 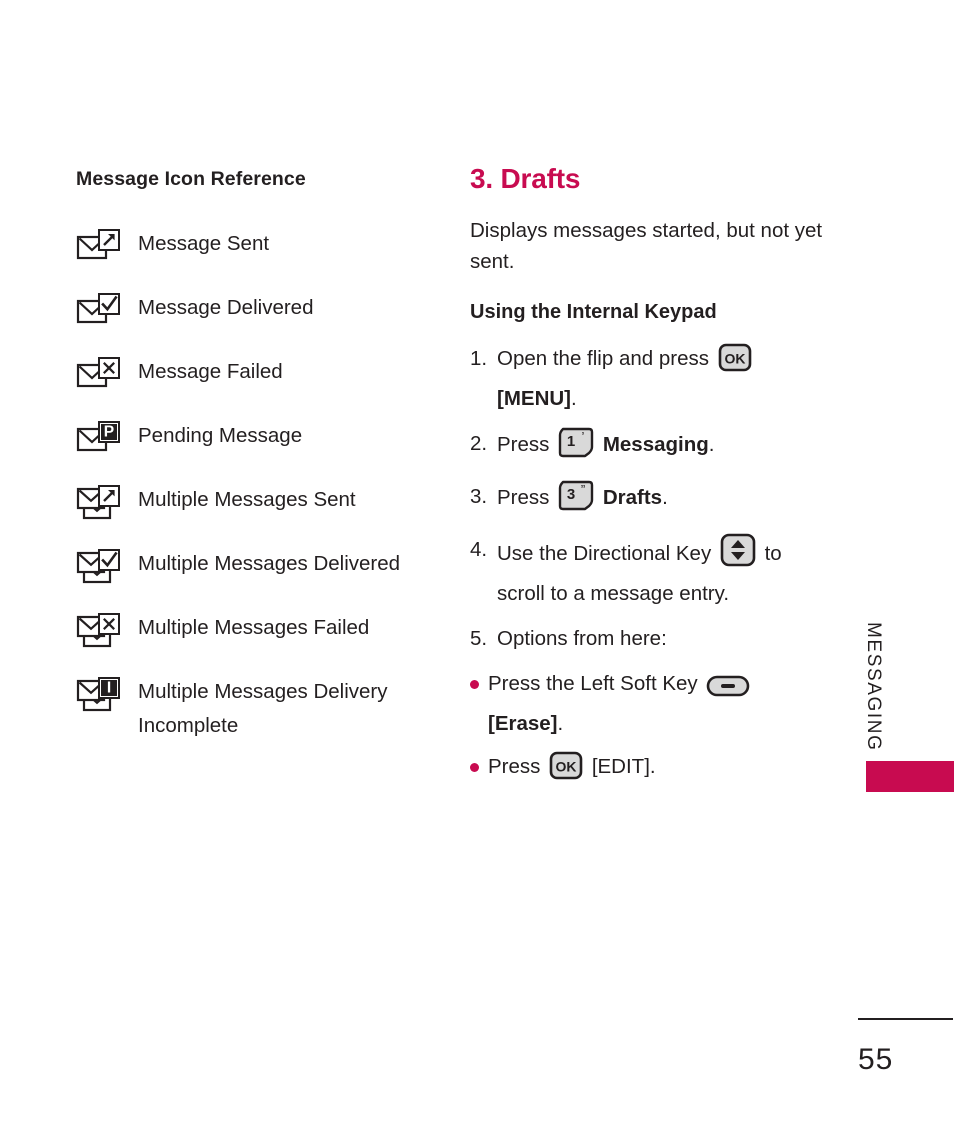 What do you see at coordinates (523, 723) in the screenshot?
I see `emphasis-text: [Erase]` at bounding box center [523, 723].